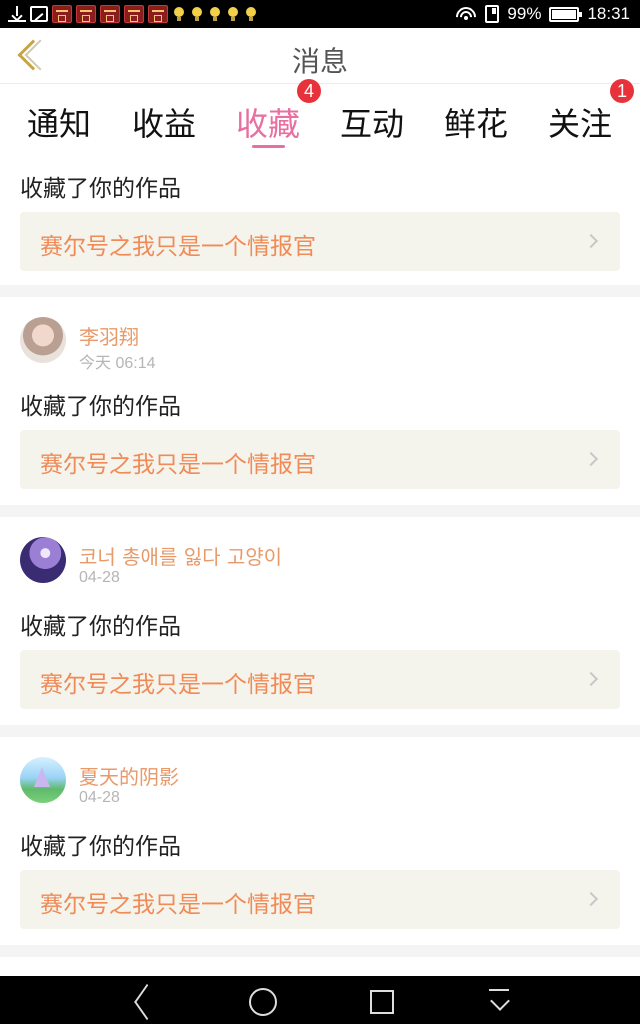 This screenshot has height=1024, width=640. I want to click on download-icon, so click(17, 14).